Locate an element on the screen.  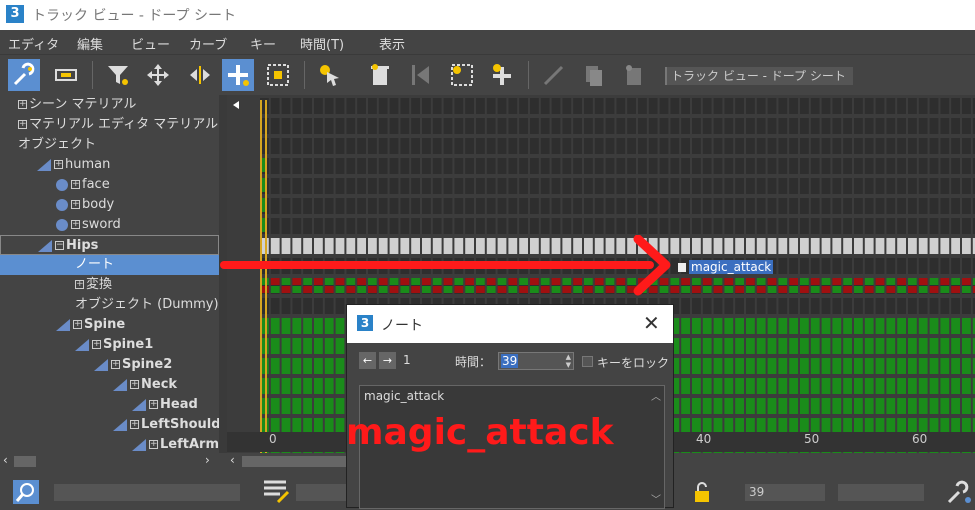
collapse-icon: − is located at coordinates (59, 245).